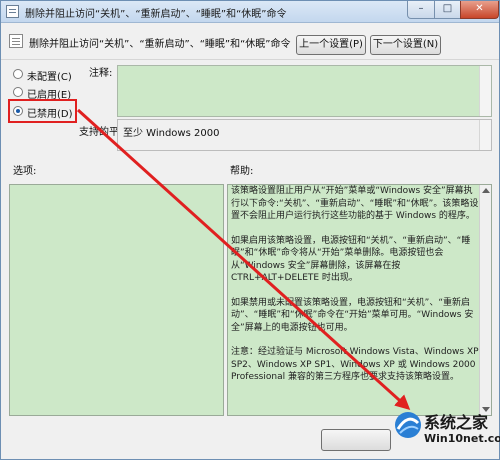 The width and height of the screenshot is (500, 460). What do you see at coordinates (447, 10) in the screenshot?
I see `maximize-button: □` at bounding box center [447, 10].